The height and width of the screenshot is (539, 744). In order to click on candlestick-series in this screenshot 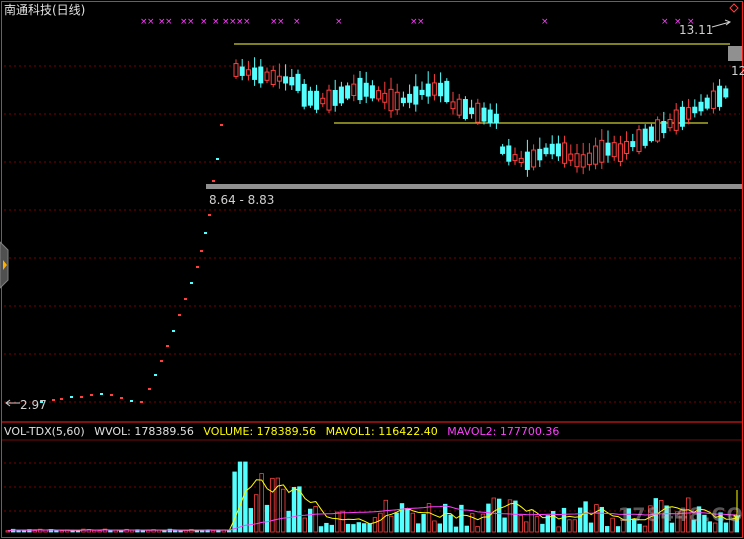, I will do `click(481, 117)`.